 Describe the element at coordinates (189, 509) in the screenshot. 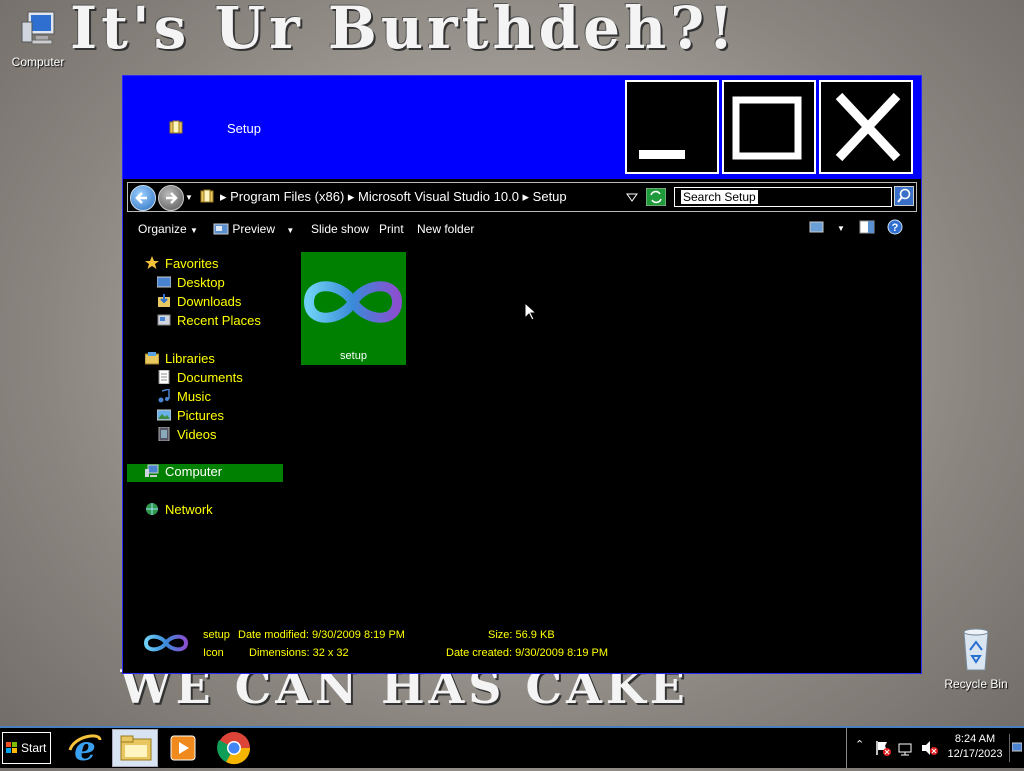

I see `nav-network-label: Network` at that location.